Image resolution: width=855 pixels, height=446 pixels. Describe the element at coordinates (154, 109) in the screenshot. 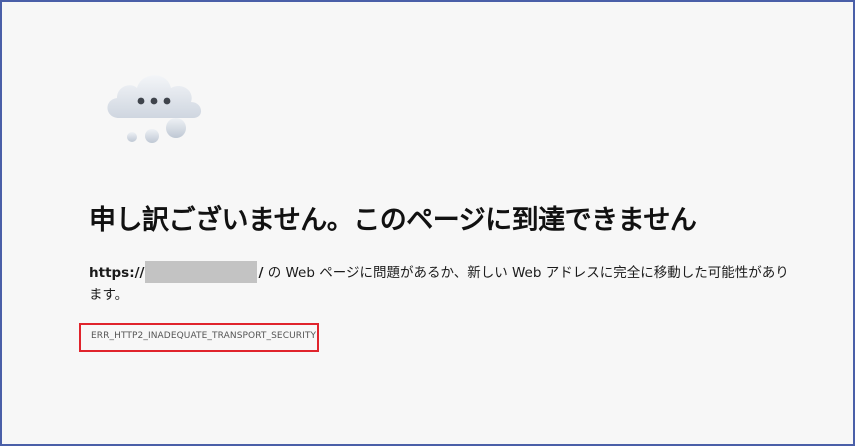

I see `cloud-dots-icon` at that location.